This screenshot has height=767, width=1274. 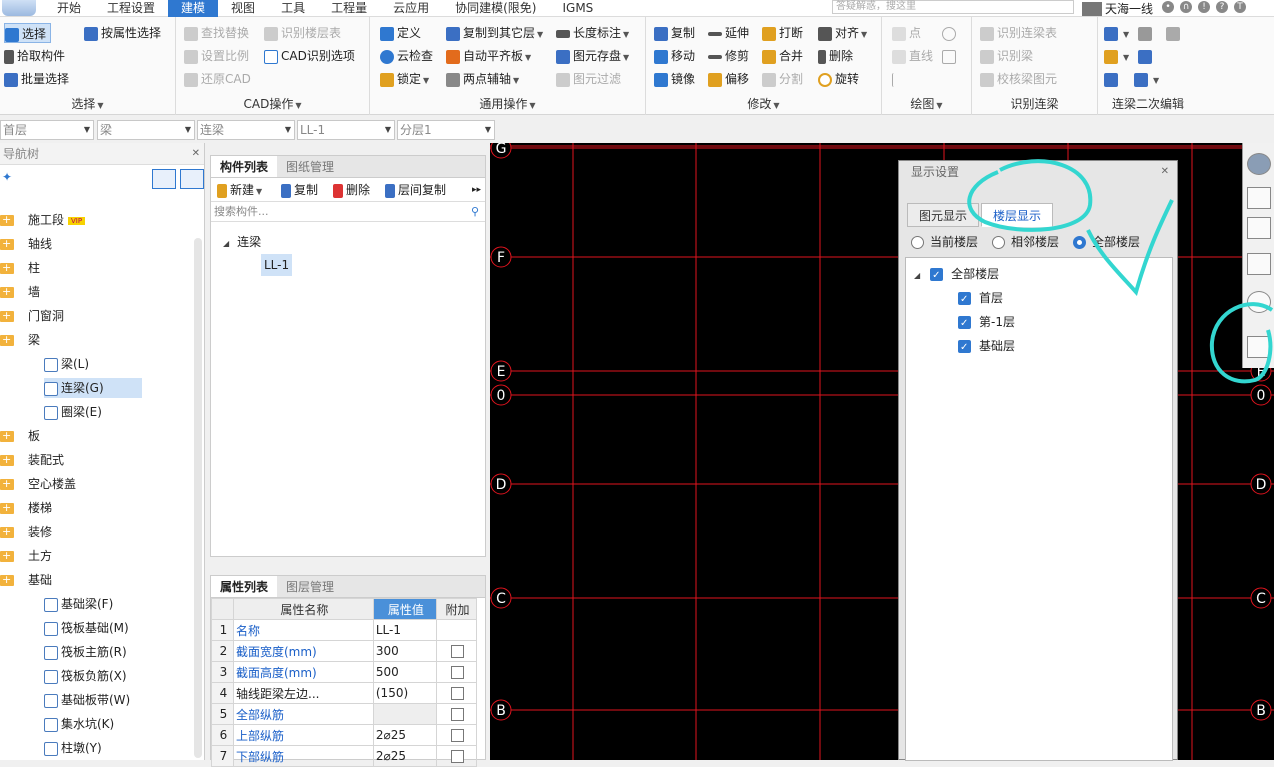 What do you see at coordinates (78, 604) in the screenshot?
I see `nav-item-16: 基础梁(F)` at bounding box center [78, 604].